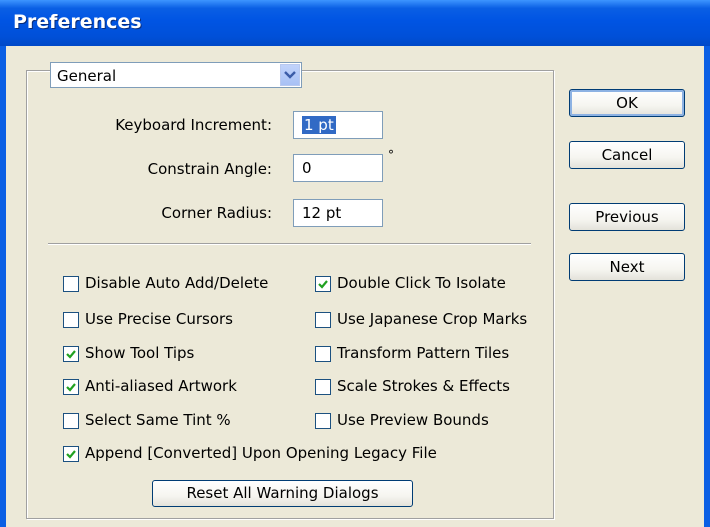  I want to click on window-frame-right, so click(707, 286).